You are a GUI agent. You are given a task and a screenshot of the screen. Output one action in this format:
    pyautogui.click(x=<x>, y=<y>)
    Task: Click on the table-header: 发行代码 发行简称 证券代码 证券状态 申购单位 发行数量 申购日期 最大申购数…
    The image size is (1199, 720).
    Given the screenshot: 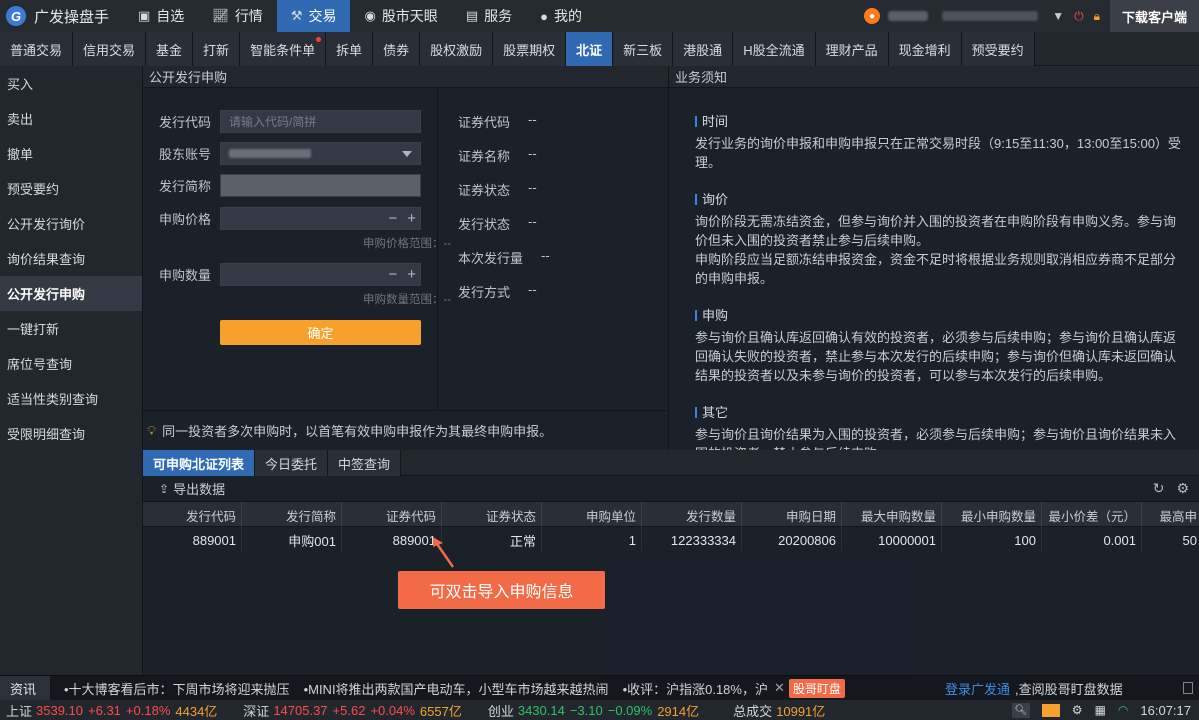 What is the action you would take?
    pyautogui.click(x=671, y=514)
    